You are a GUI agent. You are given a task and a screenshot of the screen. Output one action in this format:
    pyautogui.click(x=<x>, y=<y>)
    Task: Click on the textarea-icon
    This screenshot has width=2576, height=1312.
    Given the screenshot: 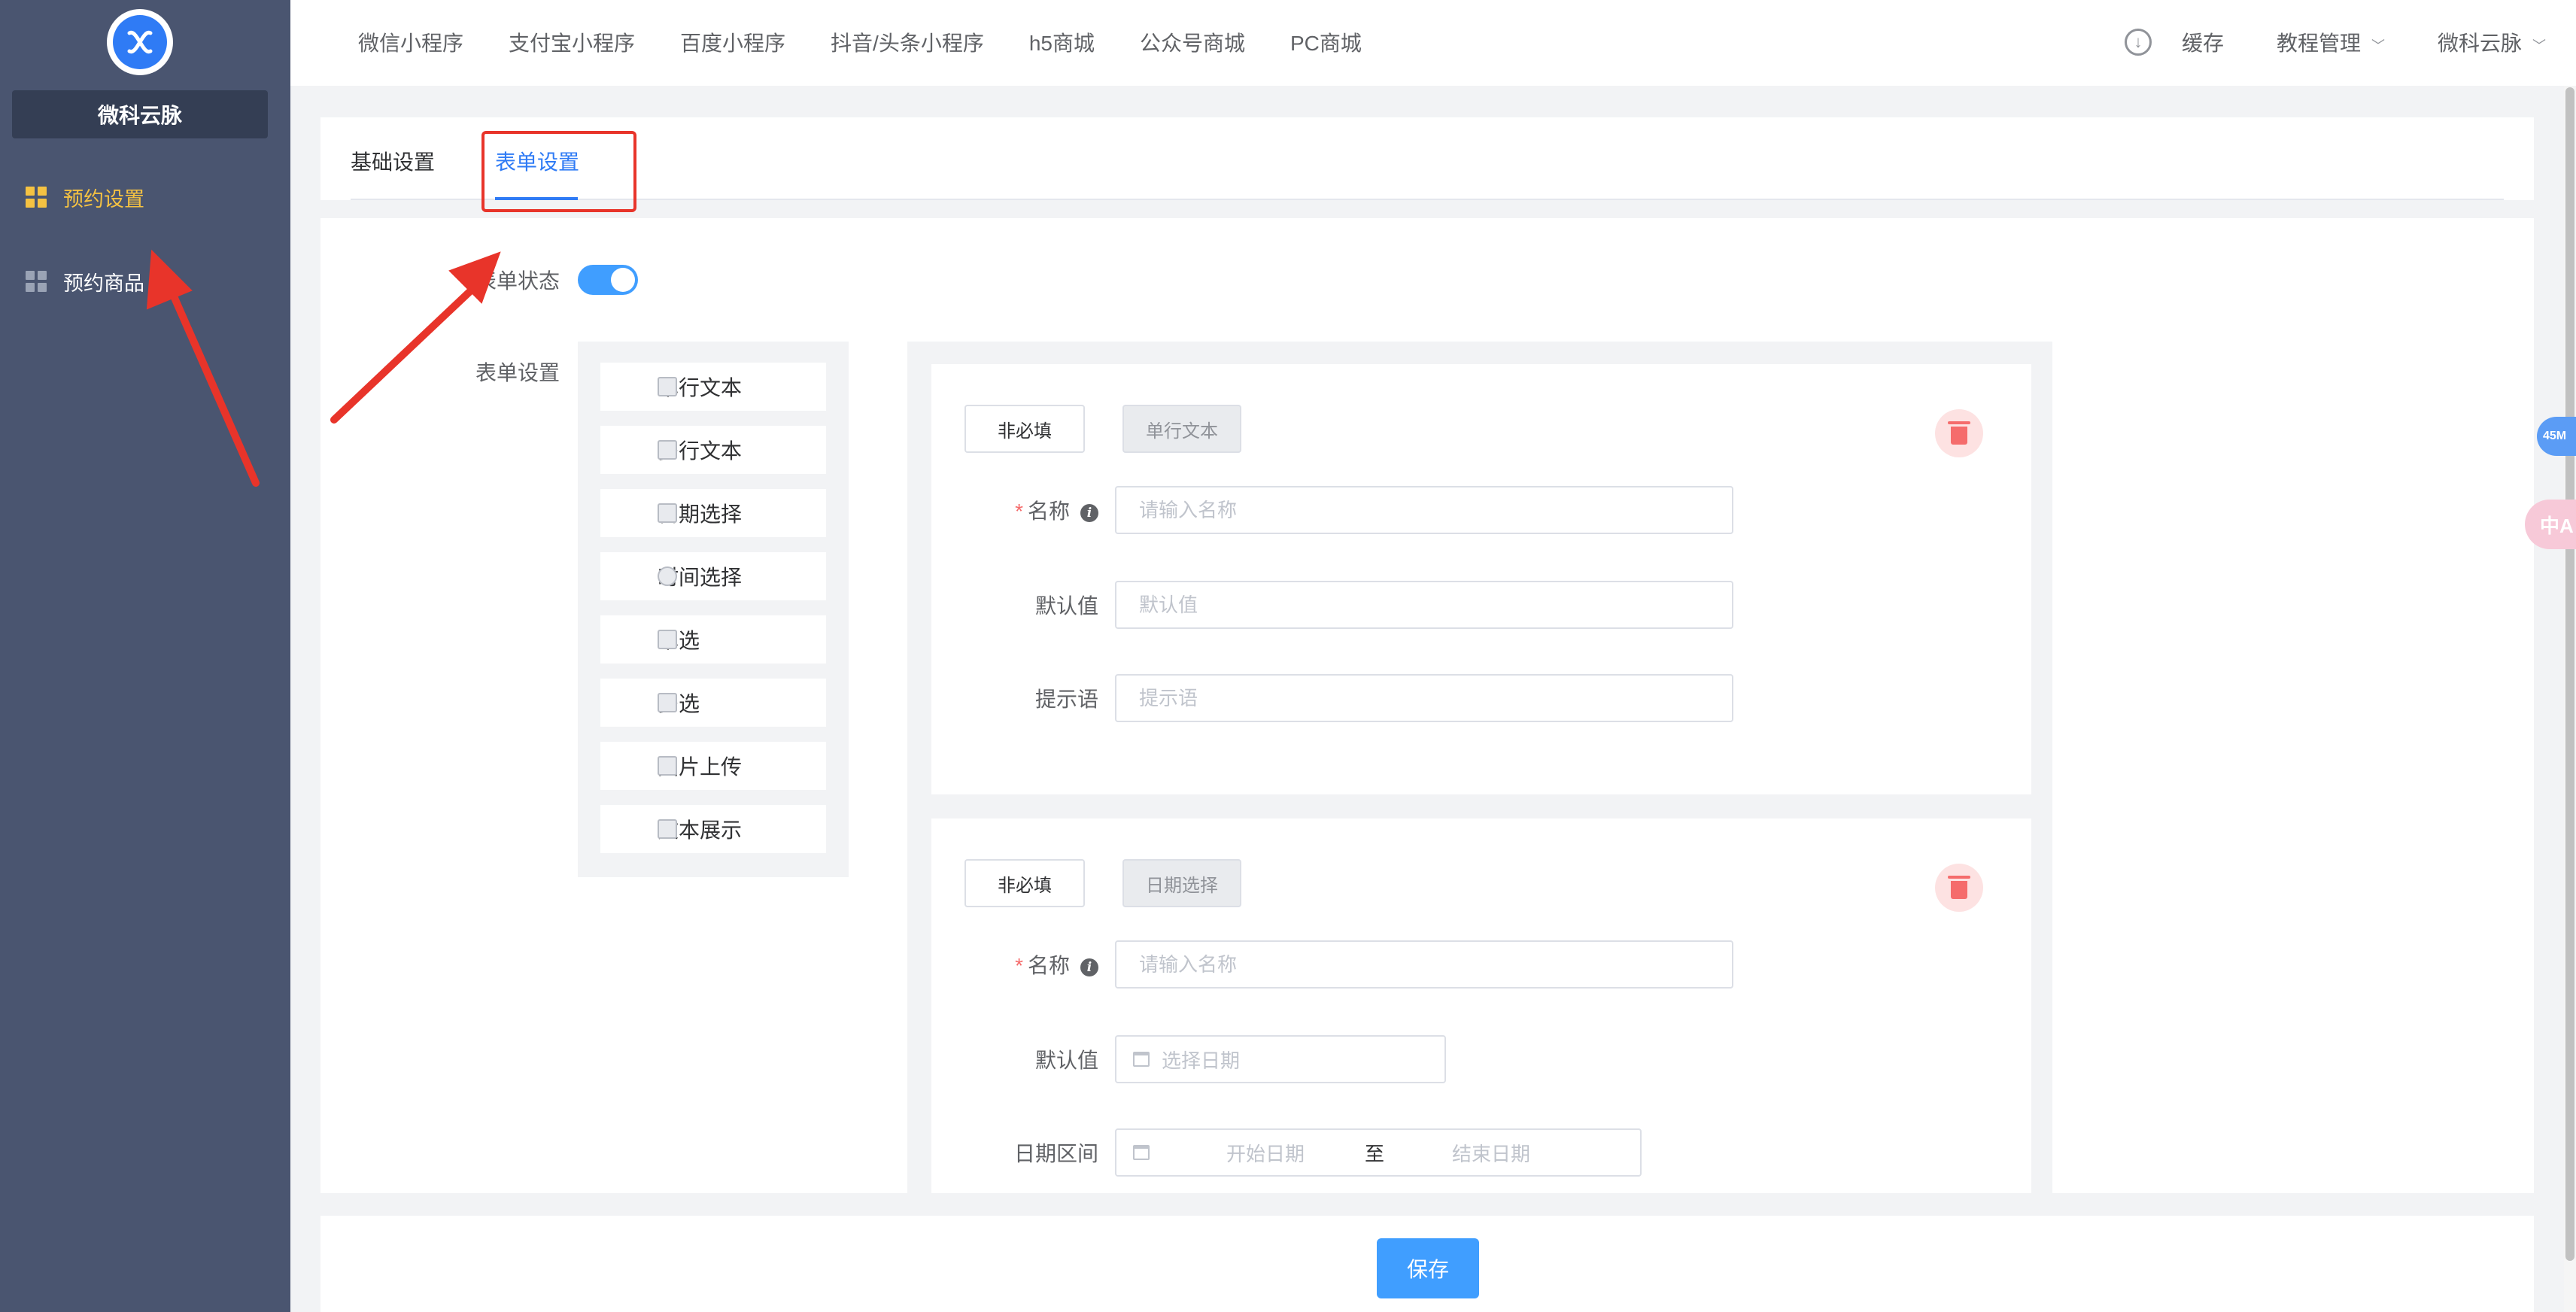 What is the action you would take?
    pyautogui.click(x=667, y=450)
    